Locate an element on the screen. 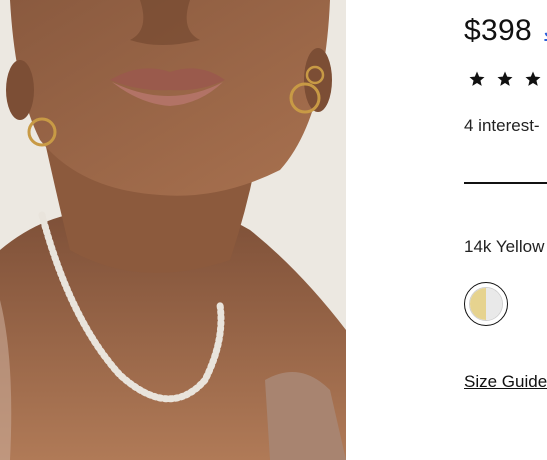 This screenshot has height=460, width=547. swatch-silver-half is located at coordinates (494, 304).